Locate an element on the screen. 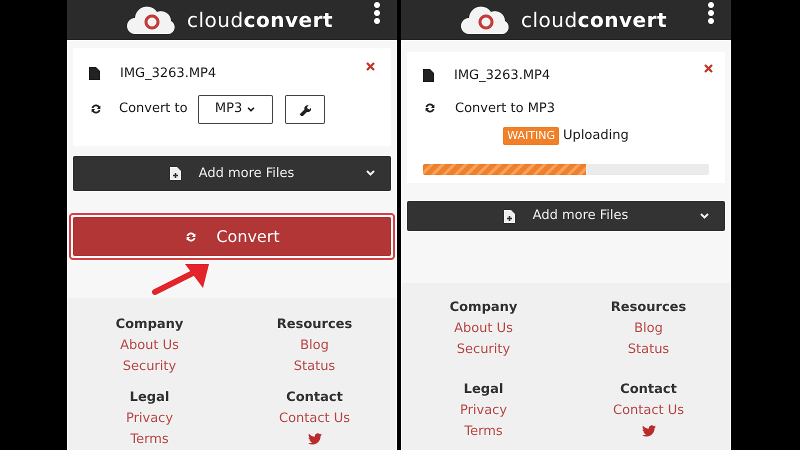  status-text: Uploading is located at coordinates (596, 136).